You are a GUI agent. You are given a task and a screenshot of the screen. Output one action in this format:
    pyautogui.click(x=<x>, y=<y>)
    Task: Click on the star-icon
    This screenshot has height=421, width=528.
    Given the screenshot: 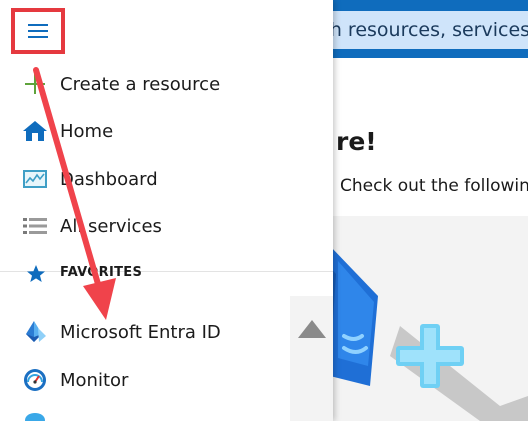 What is the action you would take?
    pyautogui.click(x=36, y=273)
    